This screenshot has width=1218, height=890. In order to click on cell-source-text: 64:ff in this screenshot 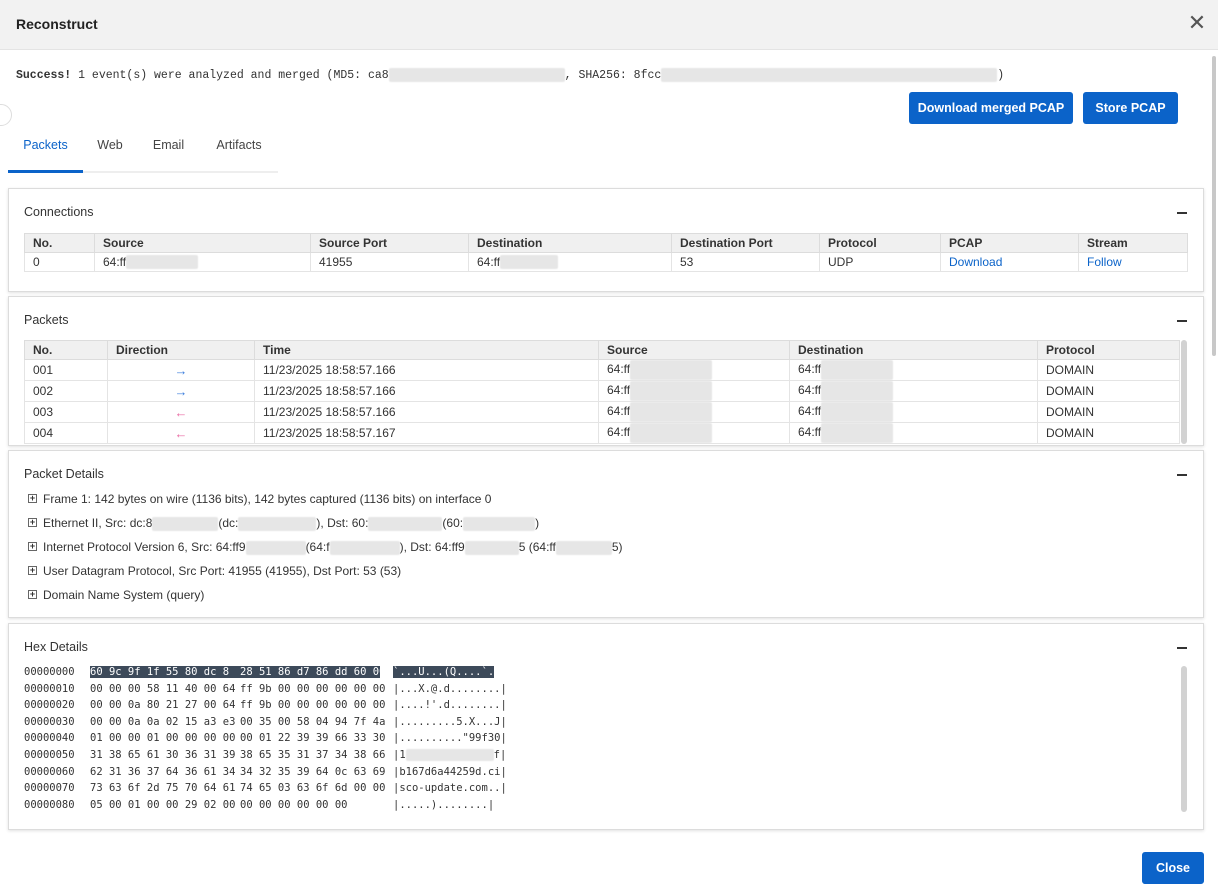, I will do `click(115, 261)`.